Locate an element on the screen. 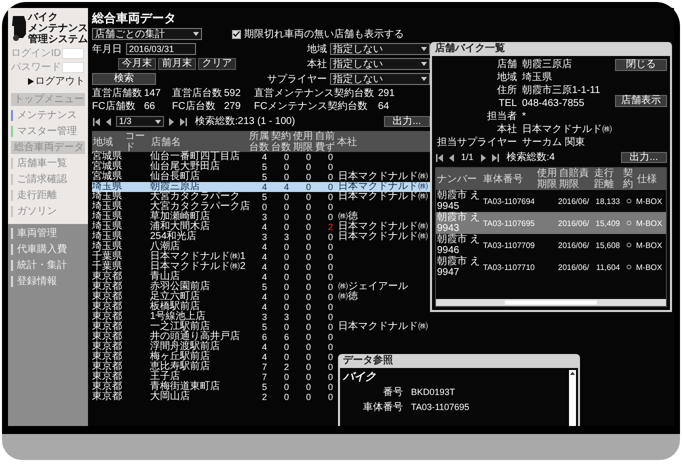 The width and height of the screenshot is (682, 466). table-row: 東京都 板橋駅前店 4 0 0 0 is located at coordinates (261, 307).